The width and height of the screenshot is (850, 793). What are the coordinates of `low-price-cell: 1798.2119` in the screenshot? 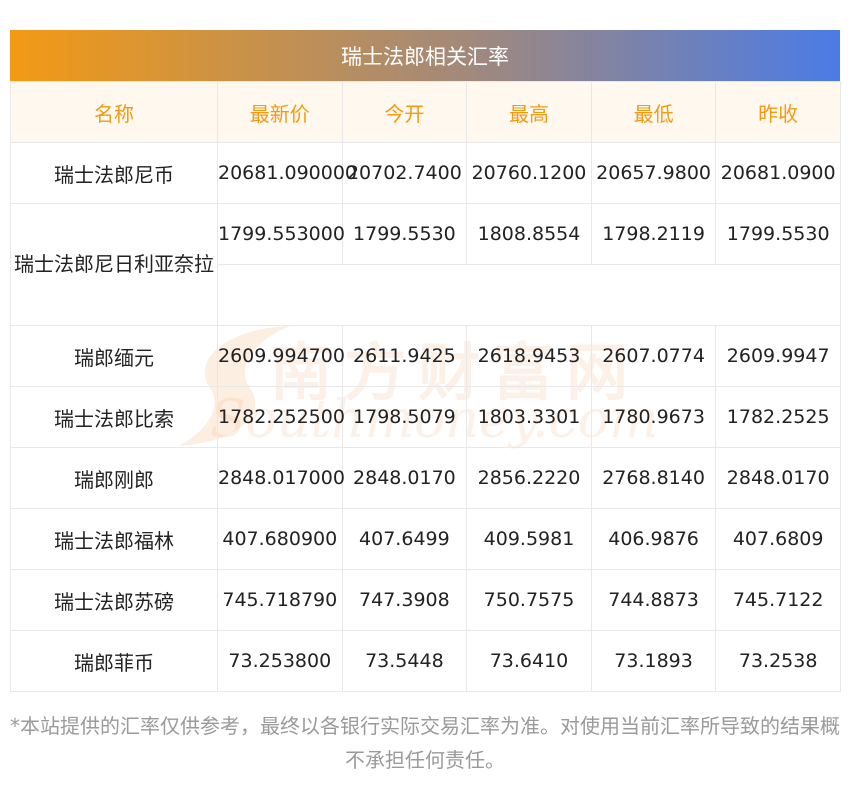 It's located at (653, 234).